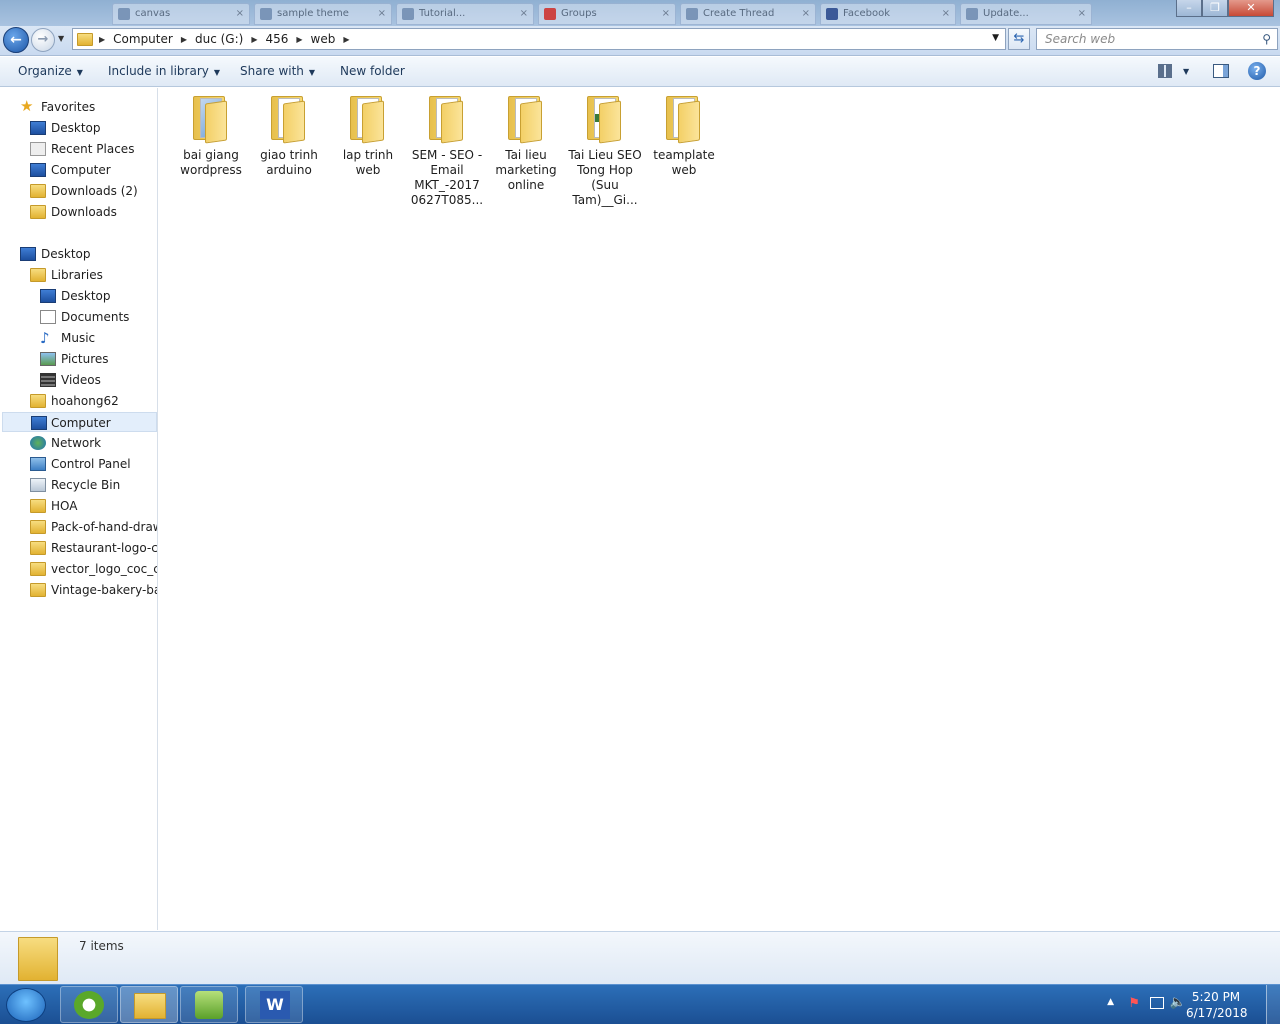 This screenshot has width=1280, height=1025. What do you see at coordinates (93, 212) in the screenshot?
I see `nav-downloads: Downloads` at bounding box center [93, 212].